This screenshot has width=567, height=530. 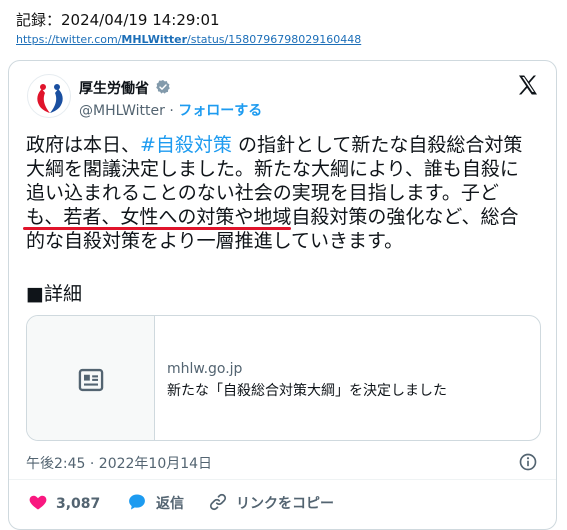 What do you see at coordinates (154, 39) in the screenshot?
I see `url-account: MHLWitter` at bounding box center [154, 39].